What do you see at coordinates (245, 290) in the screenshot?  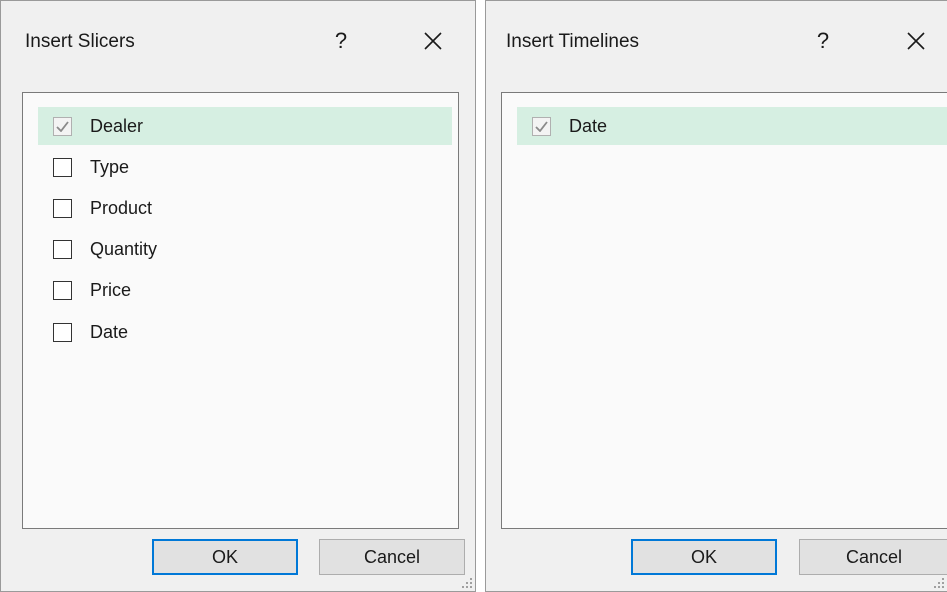 I see `list-item-price: Price` at bounding box center [245, 290].